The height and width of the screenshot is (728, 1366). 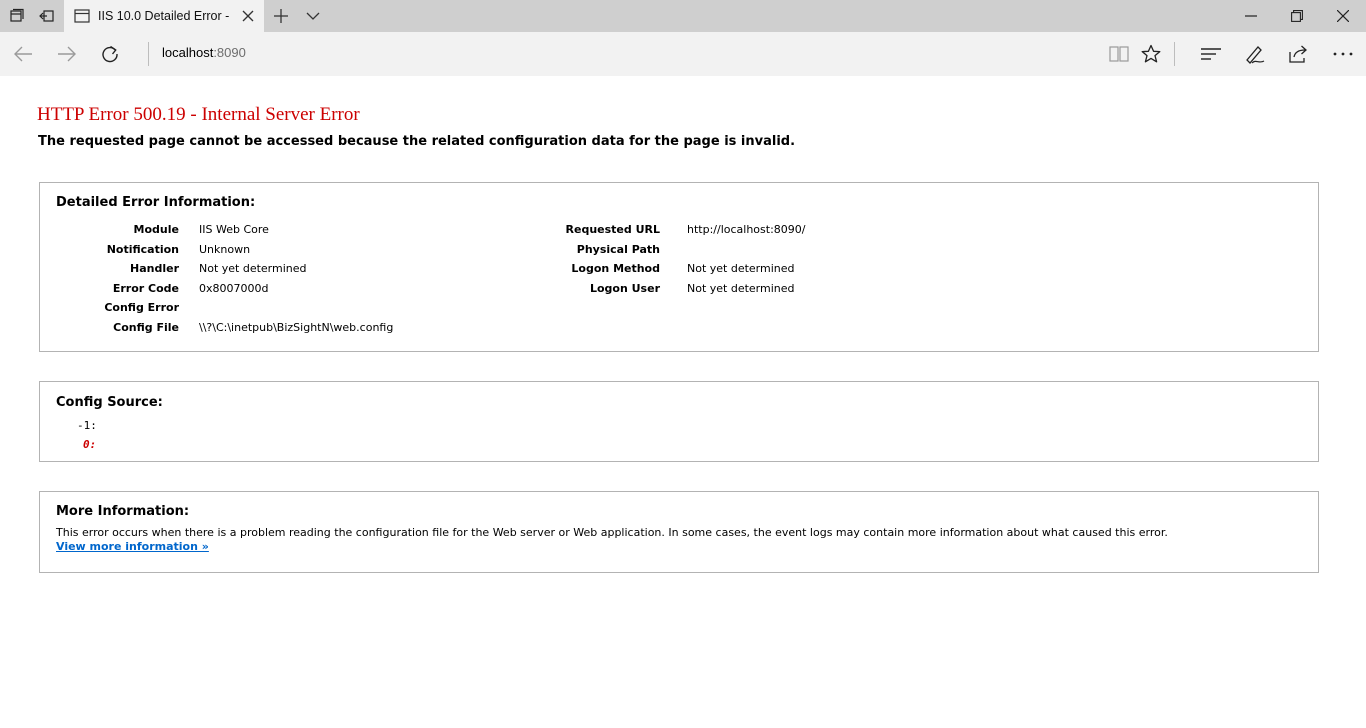 I want to click on page-icon, so click(x=82, y=16).